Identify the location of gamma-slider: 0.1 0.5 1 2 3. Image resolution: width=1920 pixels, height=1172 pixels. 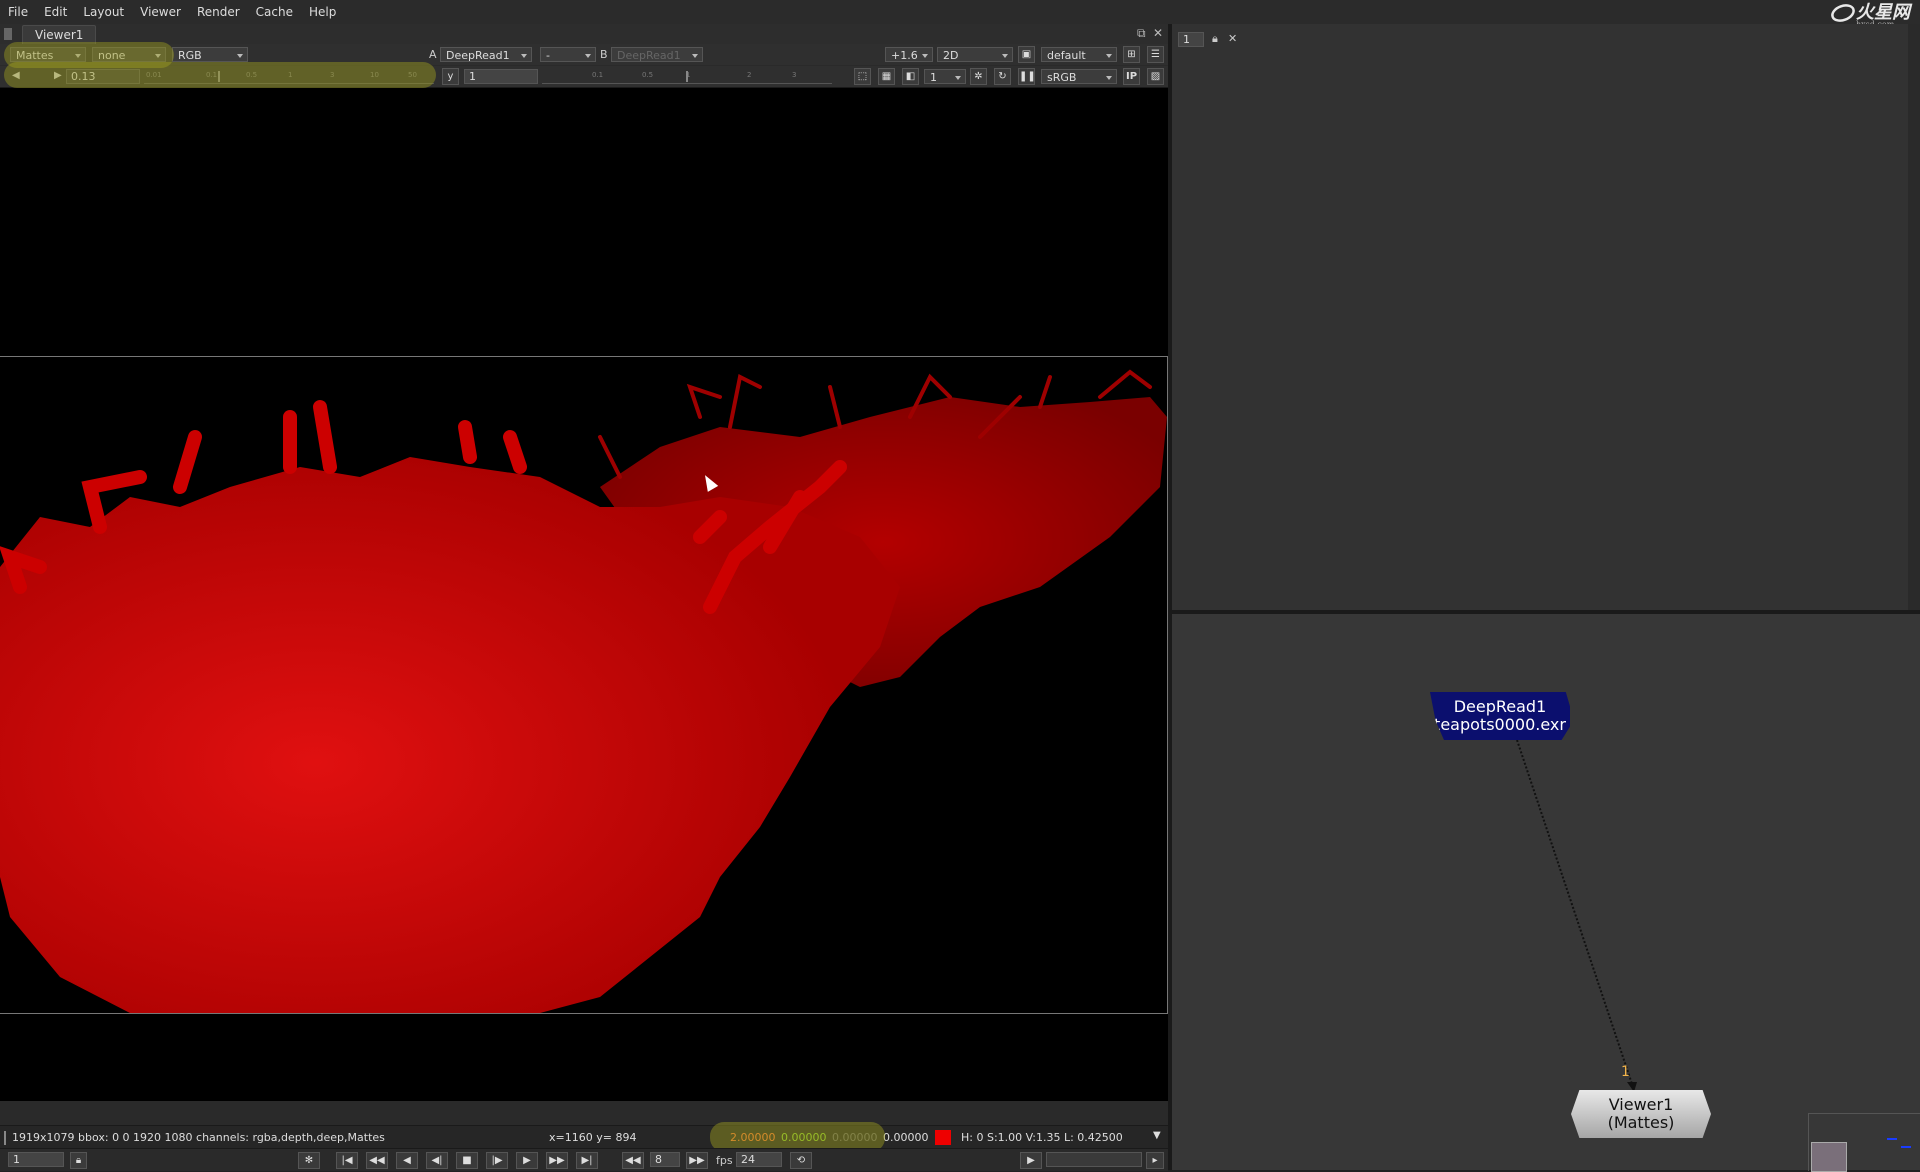
(687, 77).